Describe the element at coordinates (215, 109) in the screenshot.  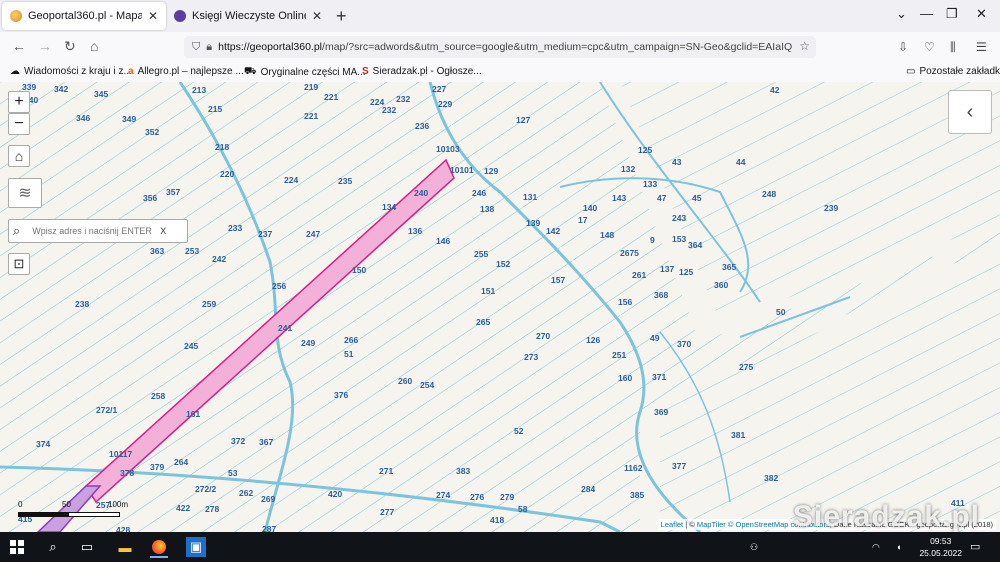
I see `parcel-number-label: 215` at that location.